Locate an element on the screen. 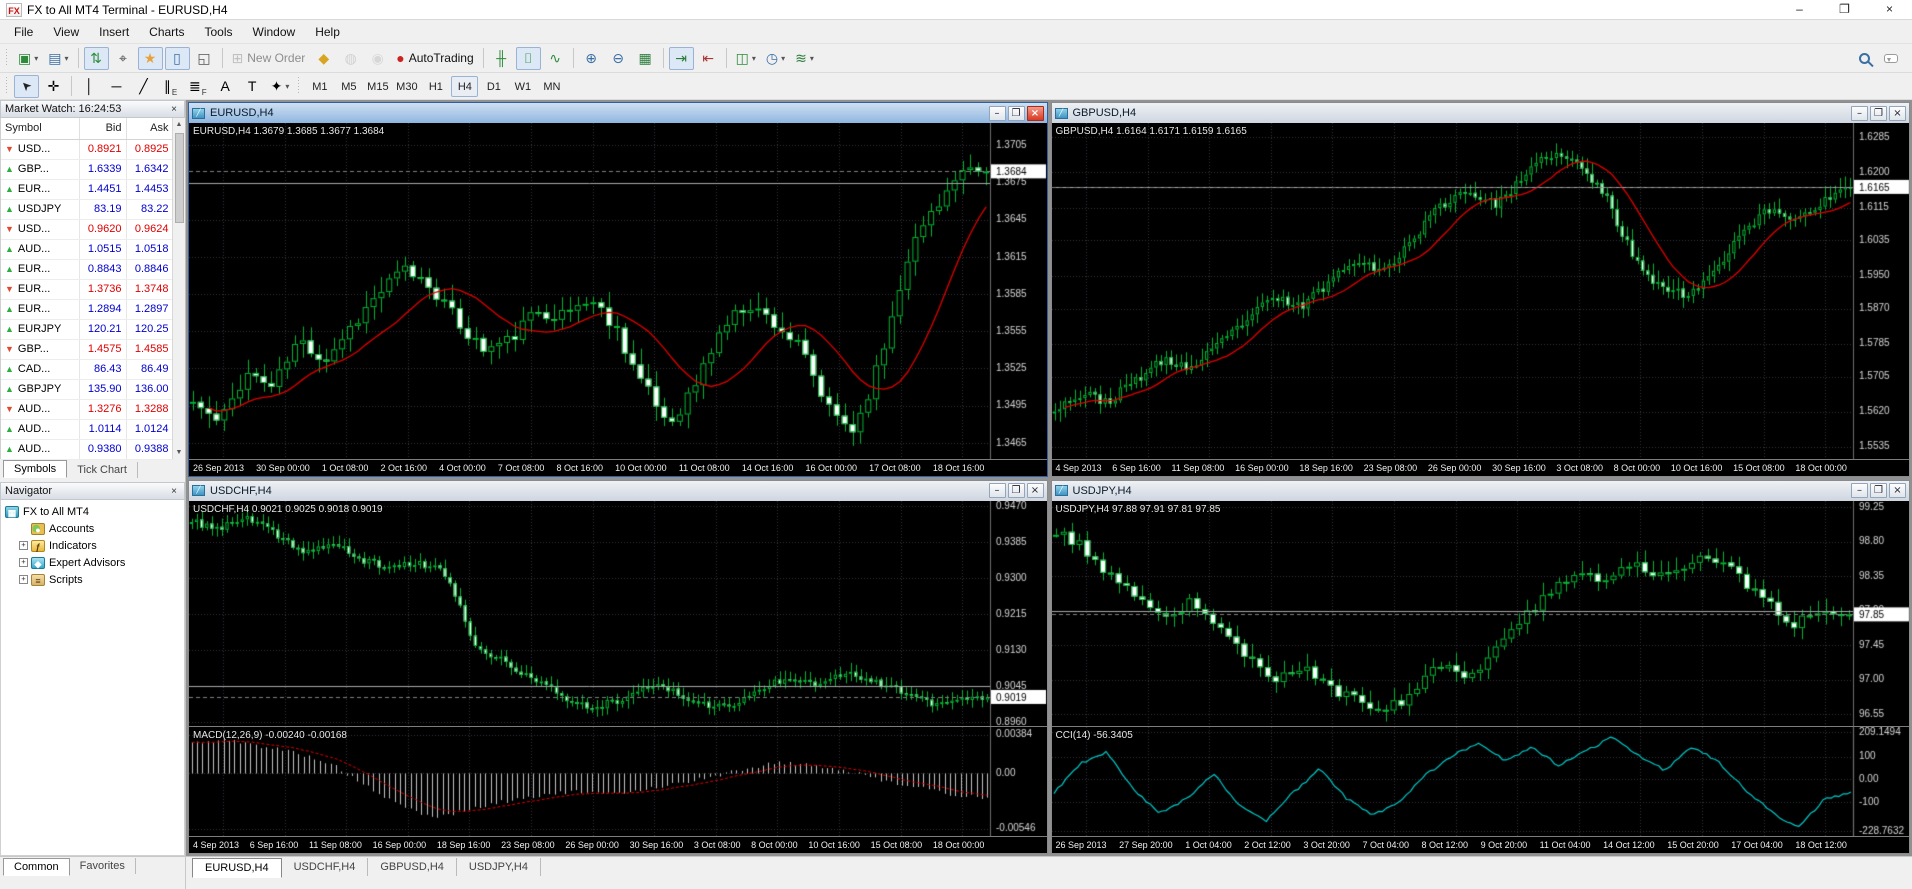 The width and height of the screenshot is (1912, 889). column-header-bid: Bid is located at coordinates (103, 129).